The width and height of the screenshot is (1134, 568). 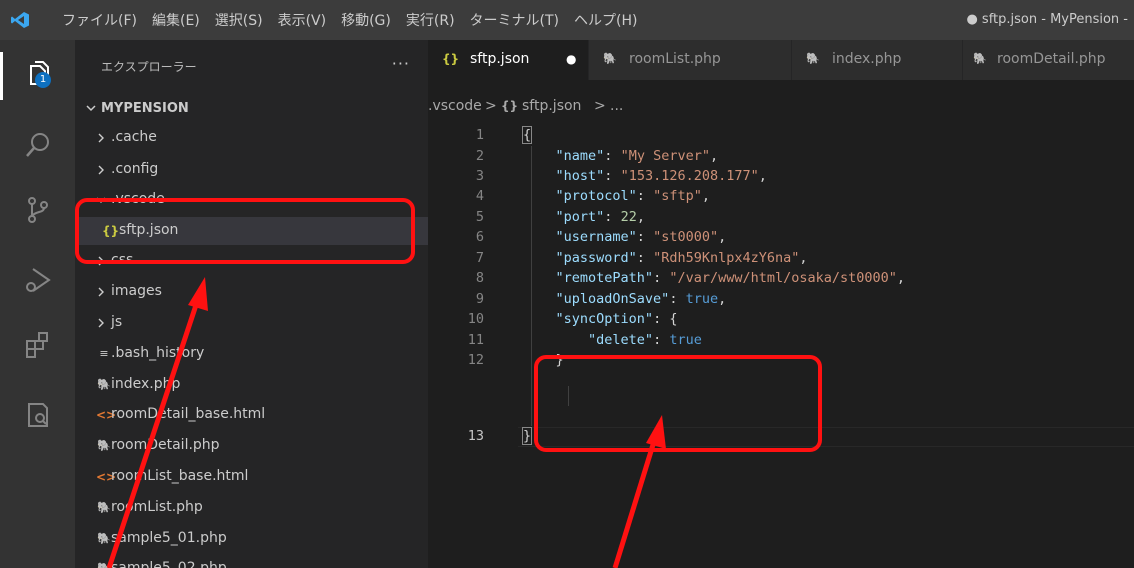 I want to click on changes-badge: 1, so click(x=43, y=80).